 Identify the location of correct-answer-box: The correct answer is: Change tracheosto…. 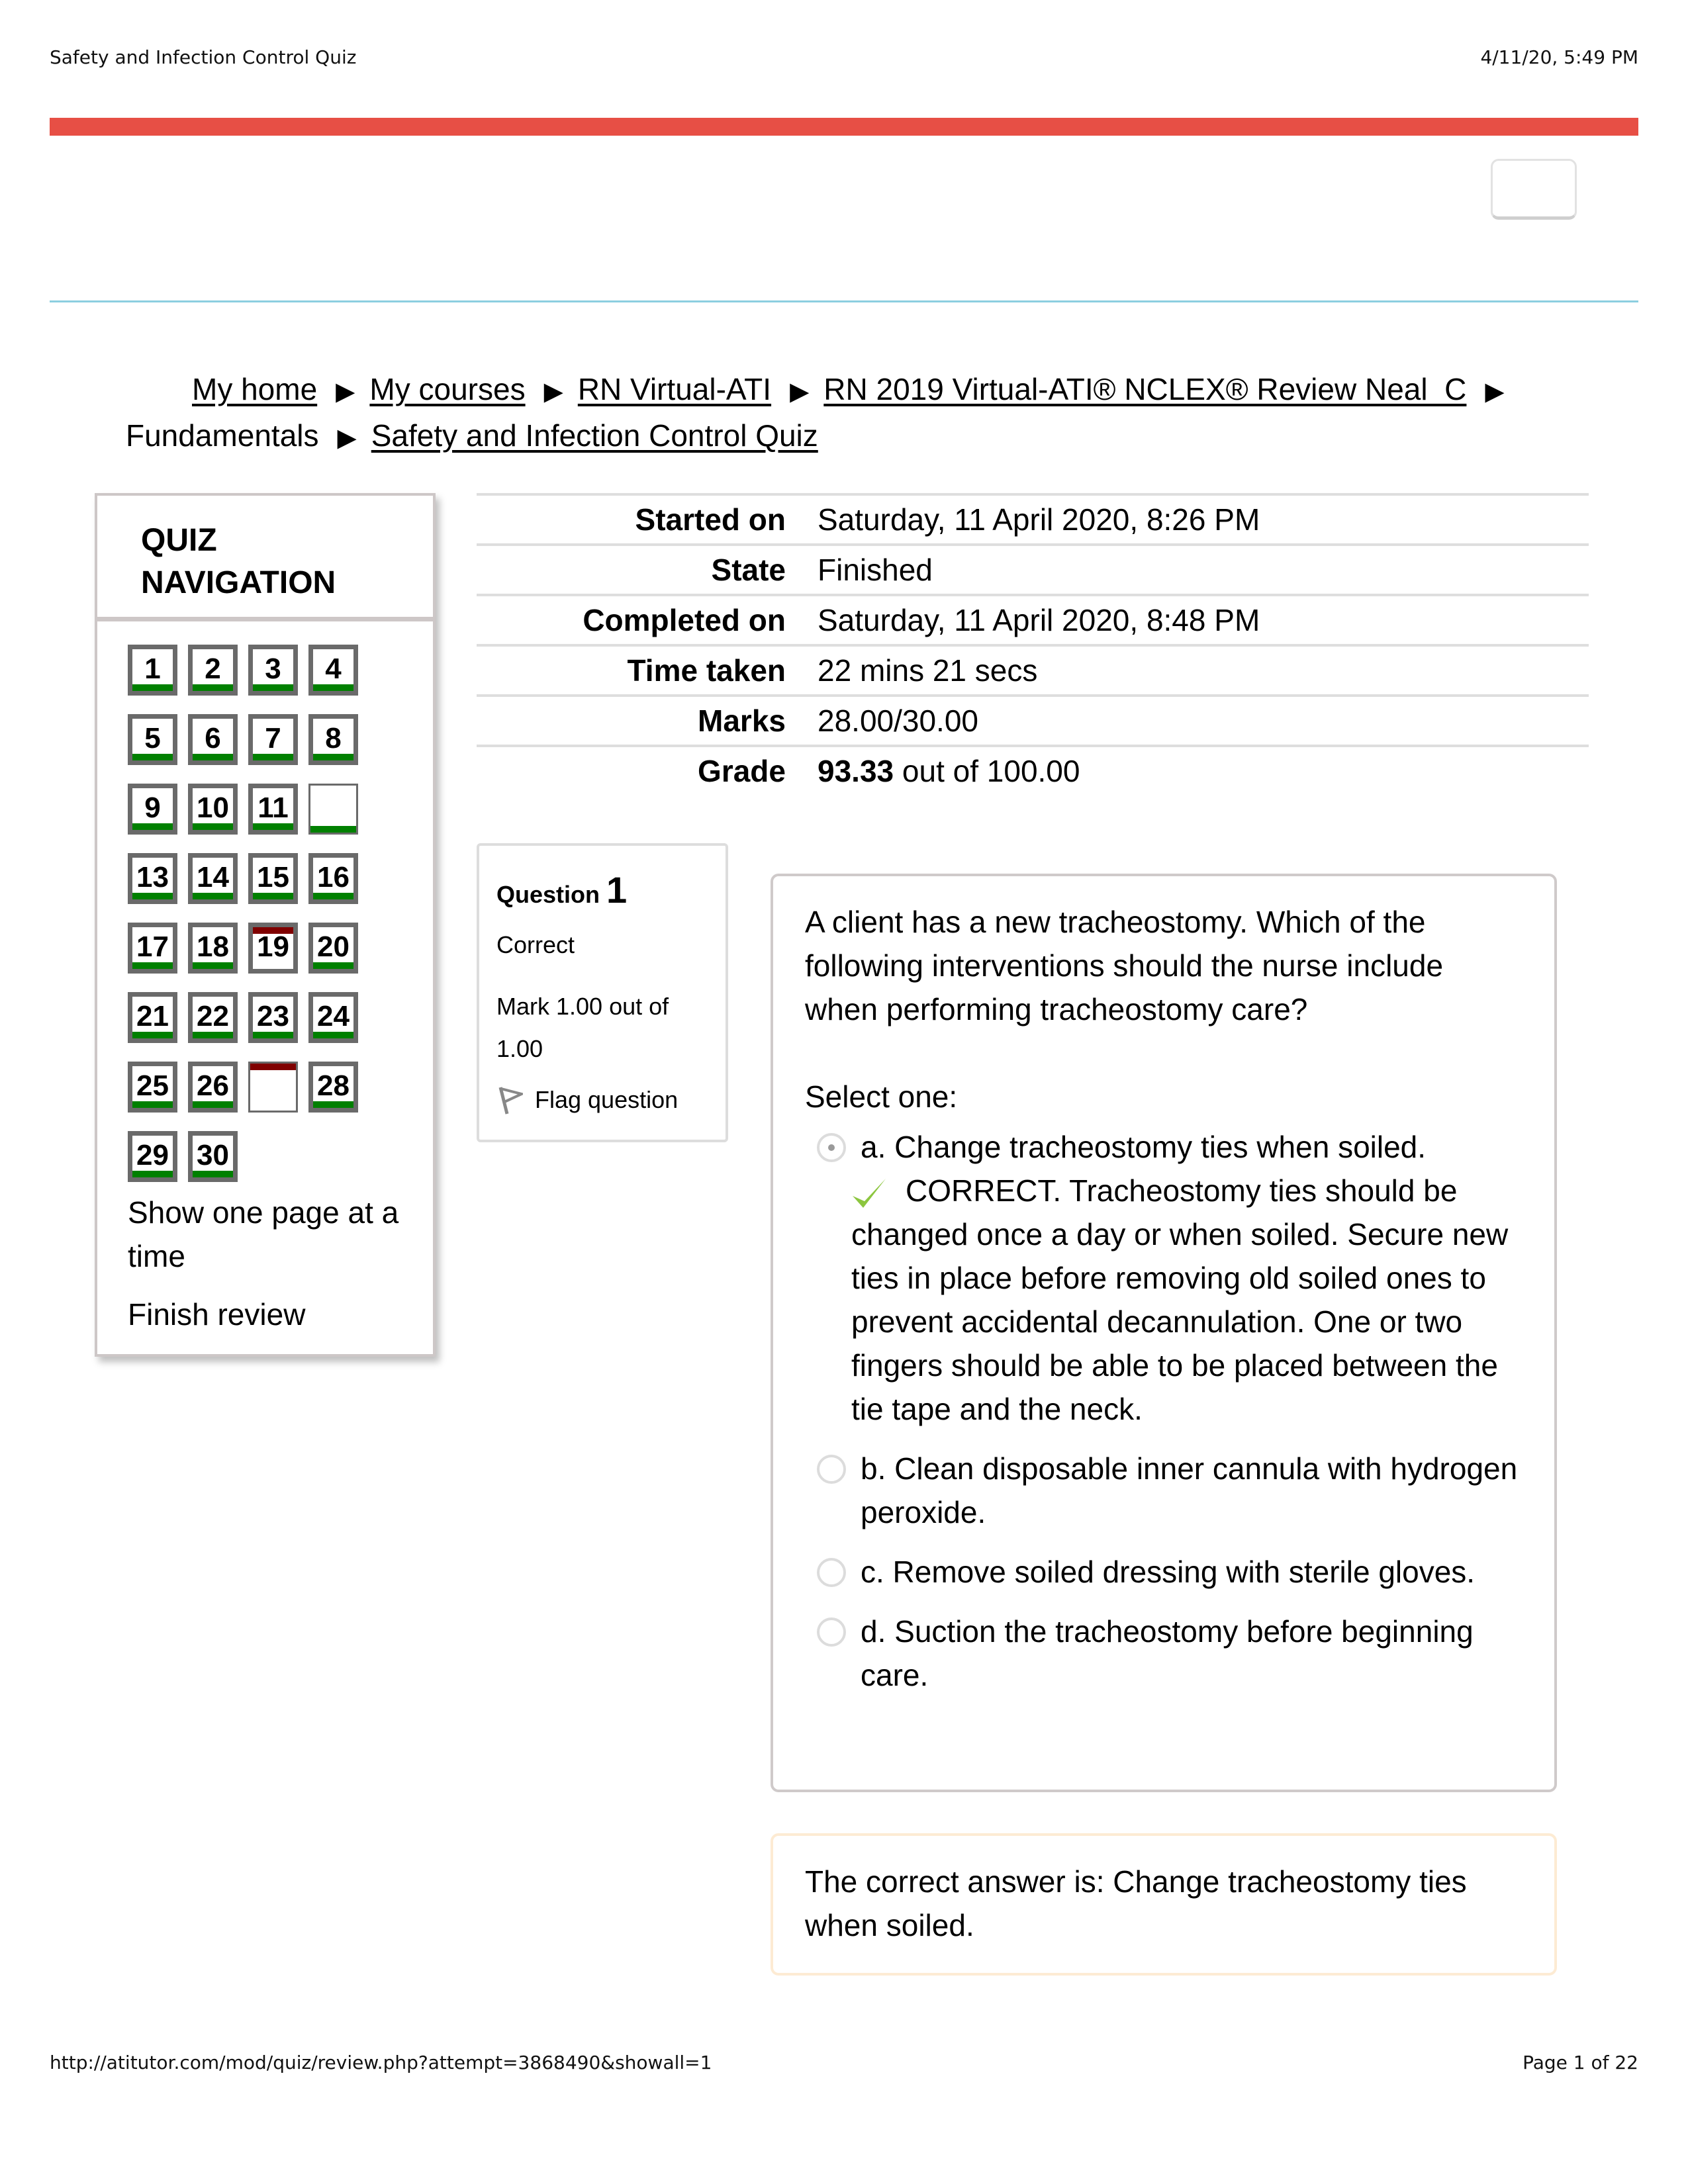
(1164, 1905).